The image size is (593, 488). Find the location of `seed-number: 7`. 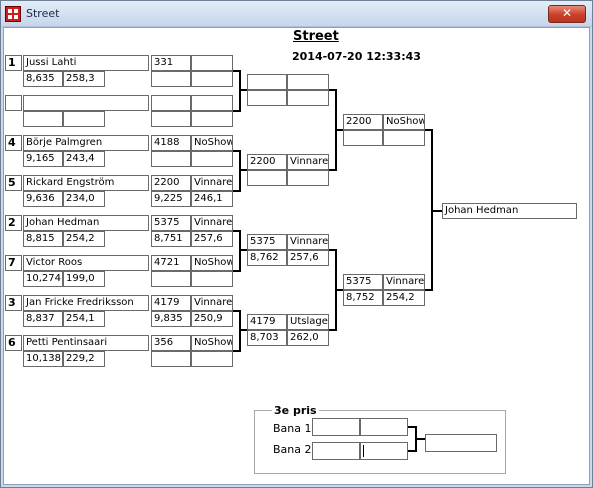

seed-number: 7 is located at coordinates (13, 263).